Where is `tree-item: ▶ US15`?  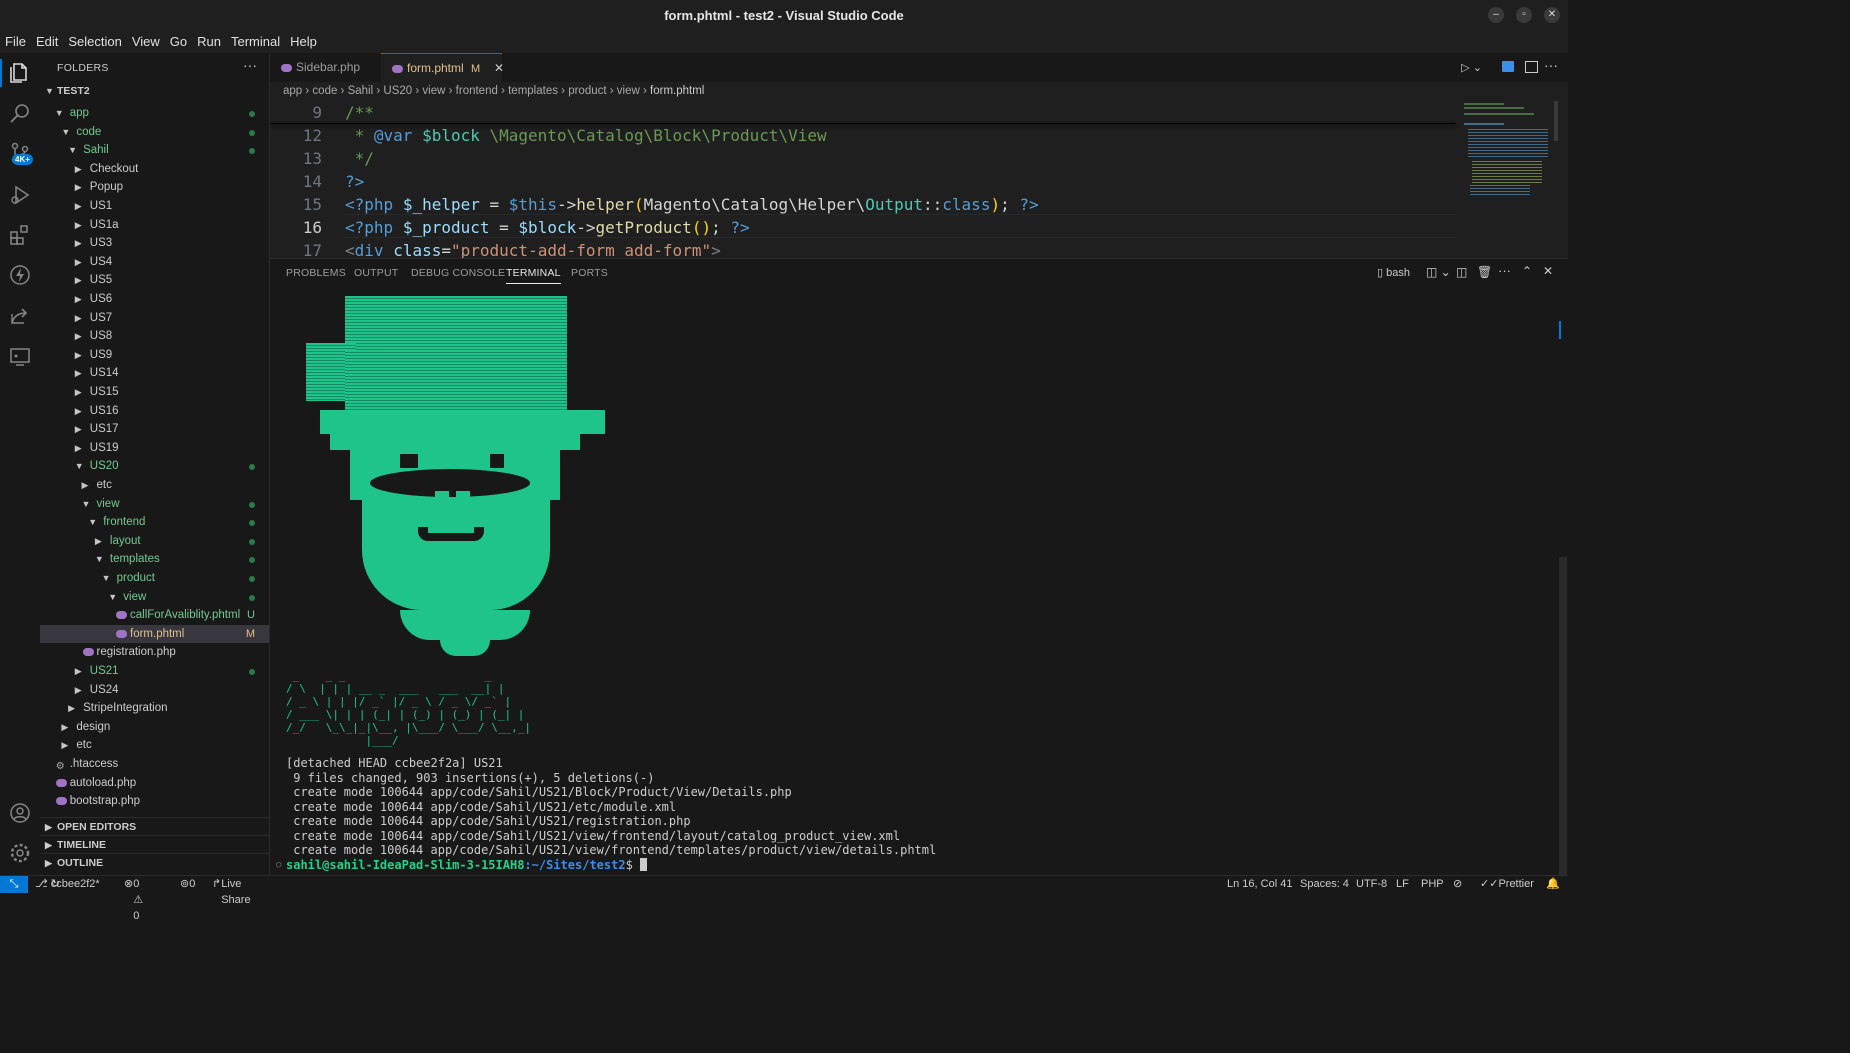
tree-item: ▶ US15 is located at coordinates (154, 392).